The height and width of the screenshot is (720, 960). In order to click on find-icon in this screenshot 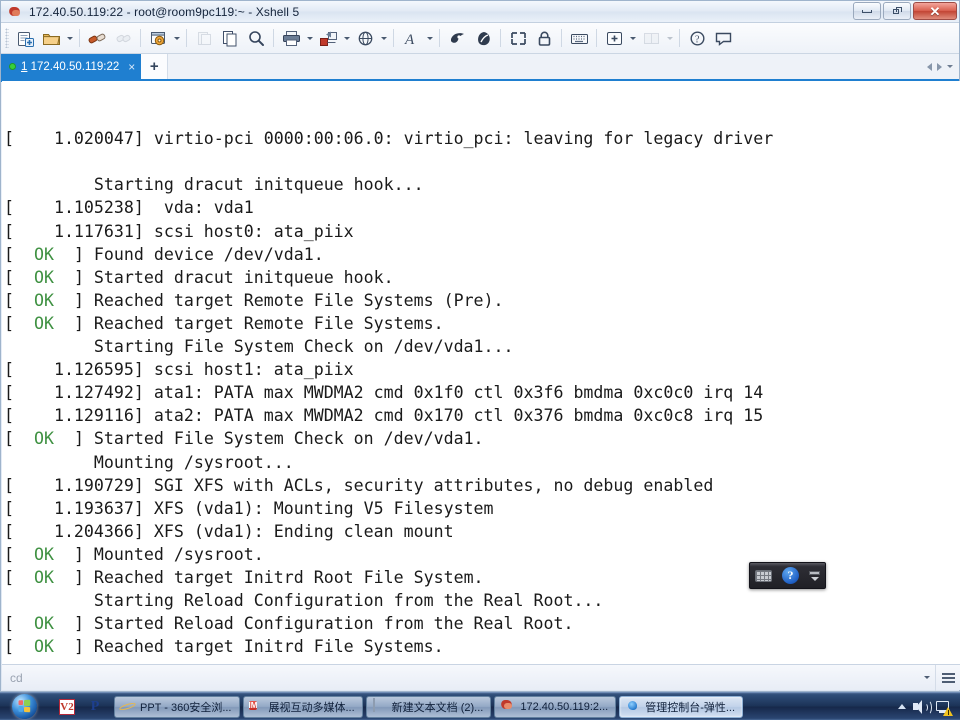, I will do `click(256, 38)`.